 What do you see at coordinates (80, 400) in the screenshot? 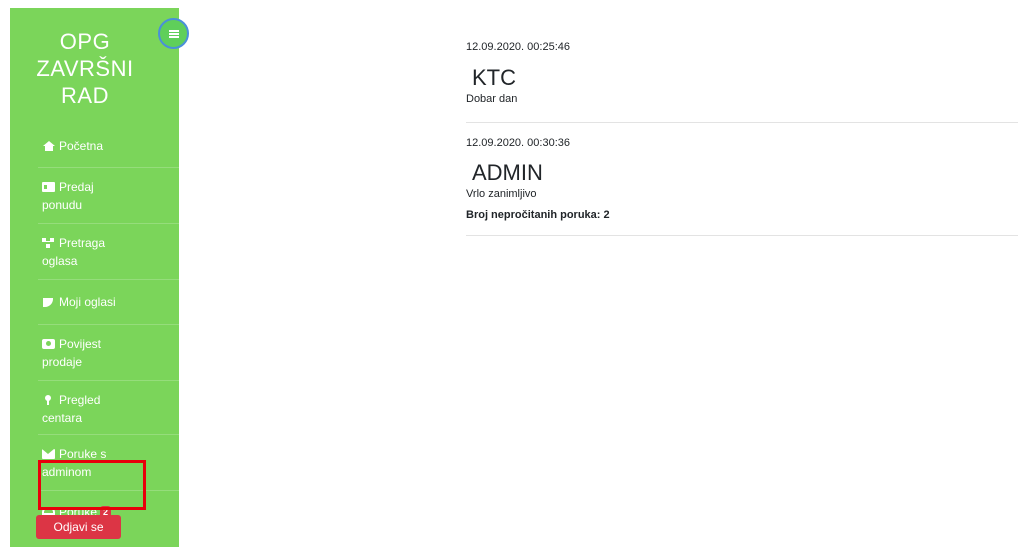
I see `sidebar-item-label: Pregled` at bounding box center [80, 400].